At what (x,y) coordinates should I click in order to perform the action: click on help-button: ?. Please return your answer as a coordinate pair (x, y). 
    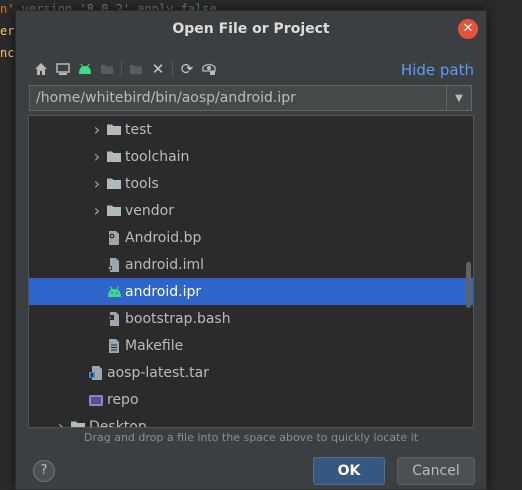
    Looking at the image, I should click on (44, 471).